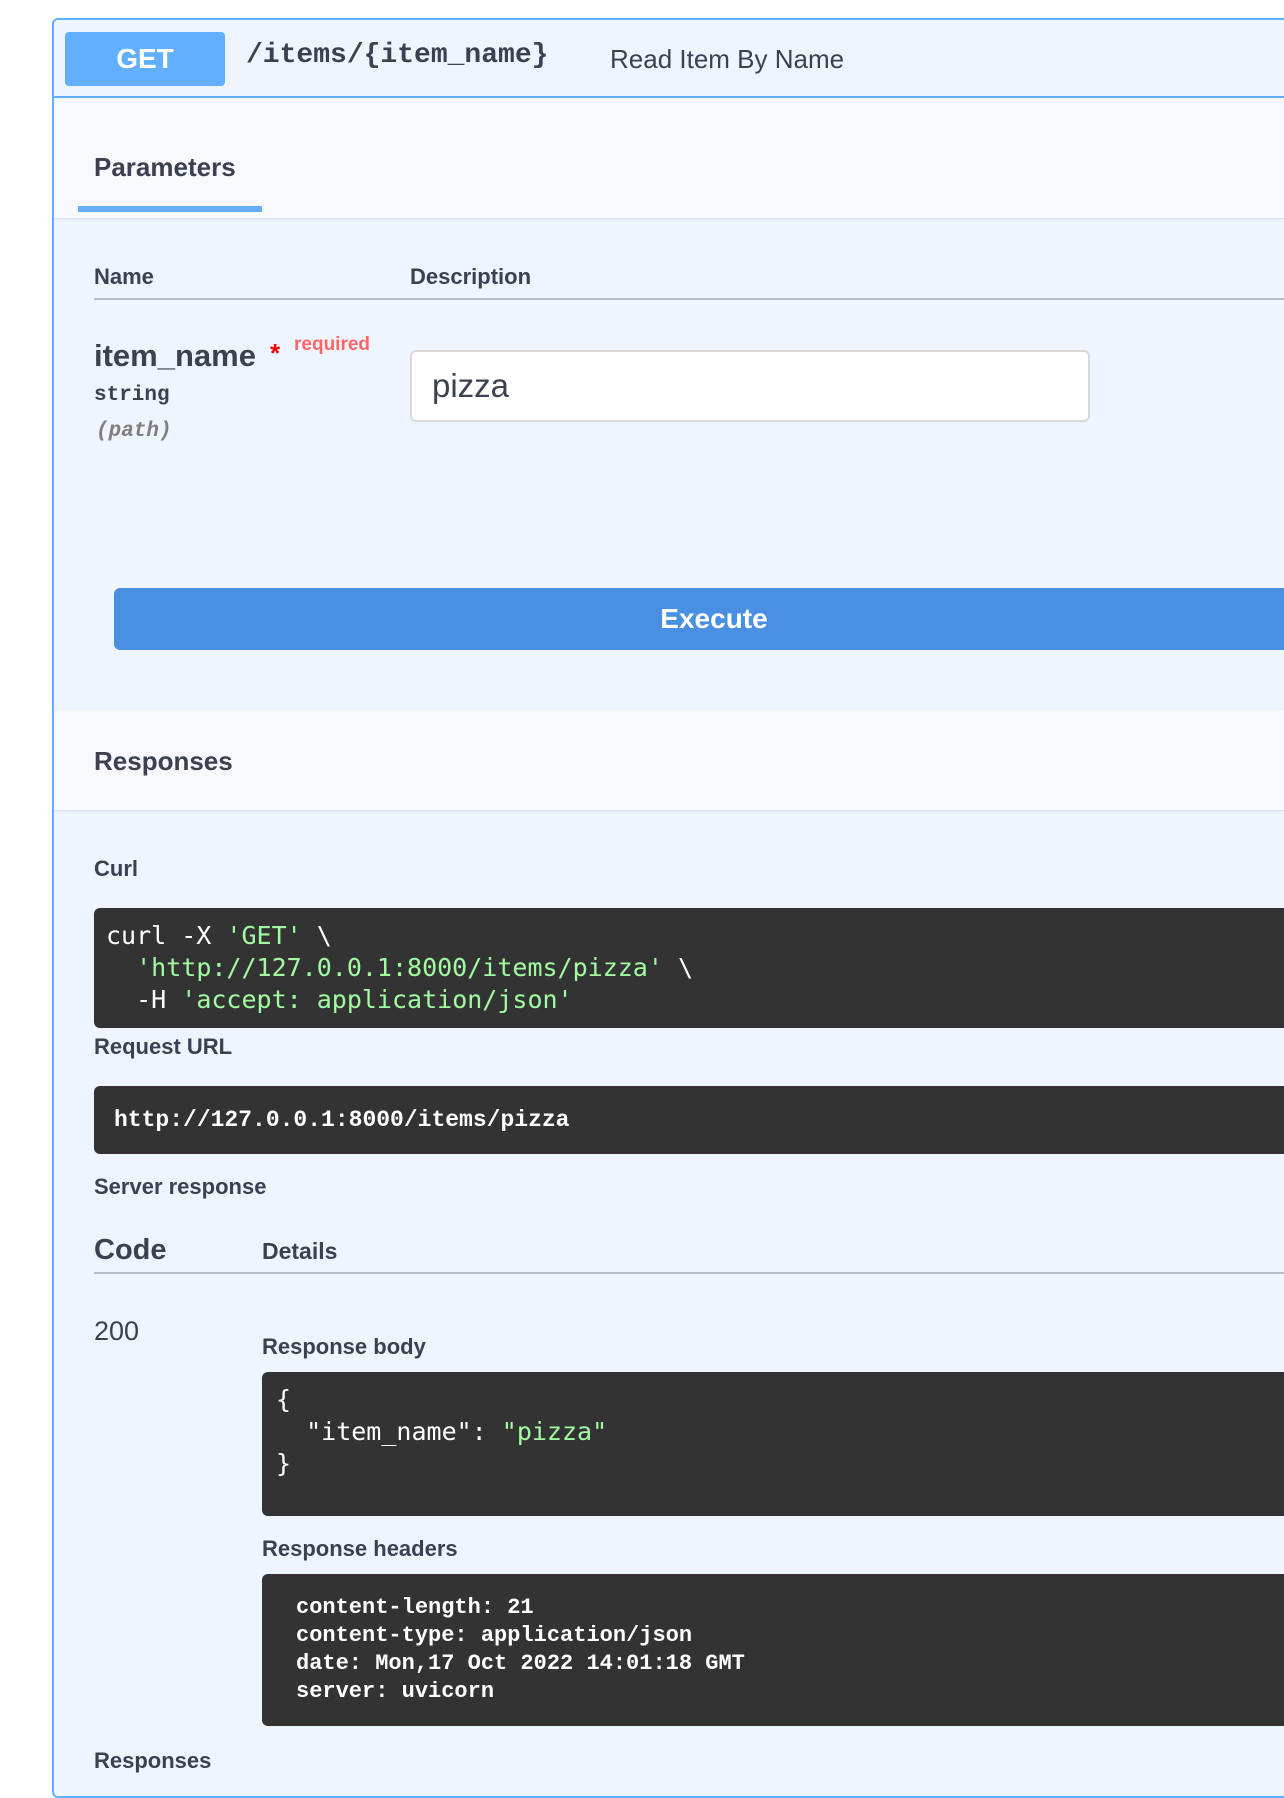 The image size is (1284, 1798). What do you see at coordinates (153, 1760) in the screenshot?
I see `responses-footer-label: Responses` at bounding box center [153, 1760].